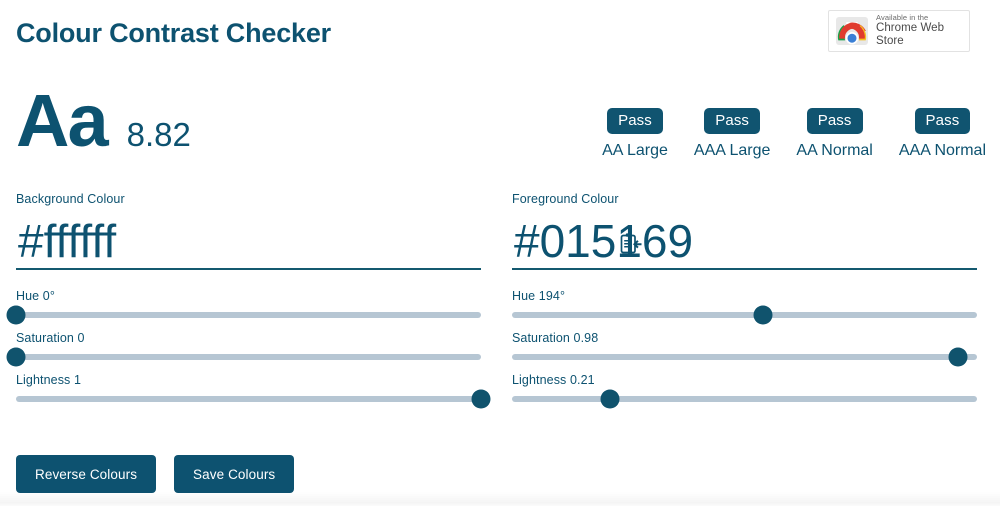 The width and height of the screenshot is (1000, 506). What do you see at coordinates (834, 150) in the screenshot?
I see `compliance-label: AA Normal` at bounding box center [834, 150].